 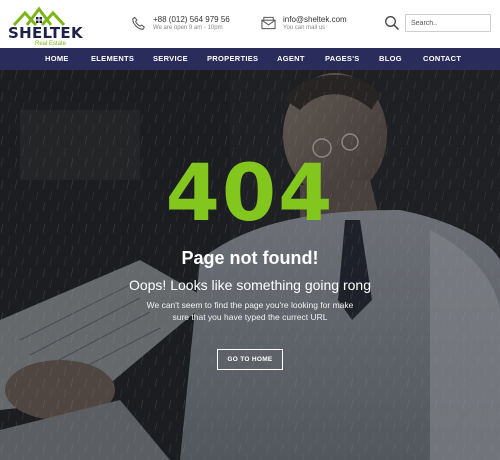 What do you see at coordinates (315, 19) in the screenshot?
I see `email-address: info@sheltek.com` at bounding box center [315, 19].